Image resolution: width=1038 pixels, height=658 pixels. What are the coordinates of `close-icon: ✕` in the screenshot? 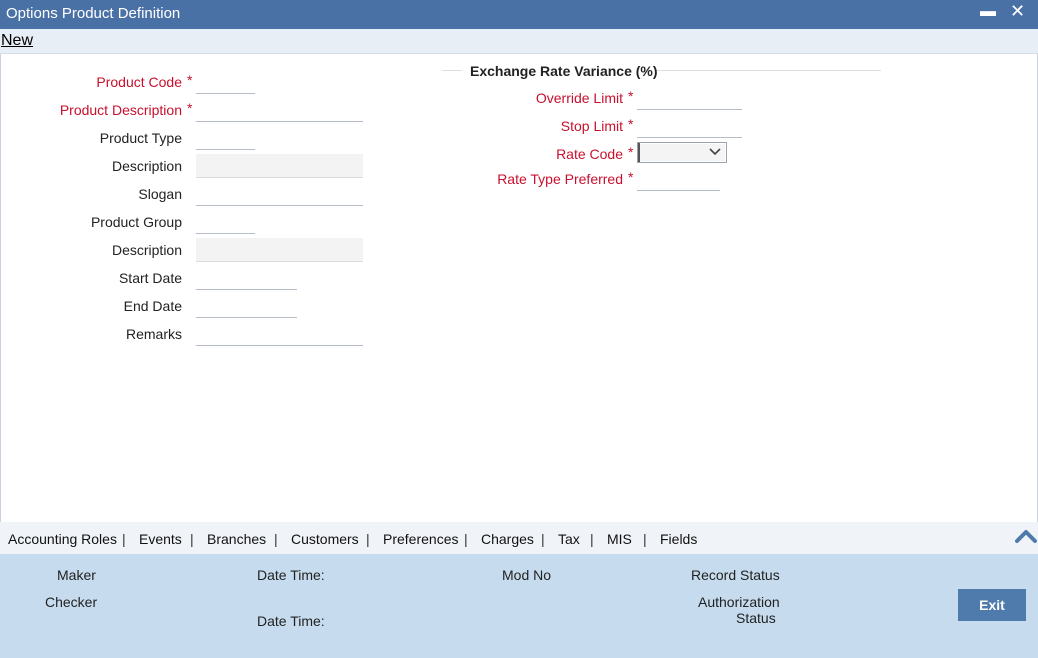 It's located at (1017, 11).